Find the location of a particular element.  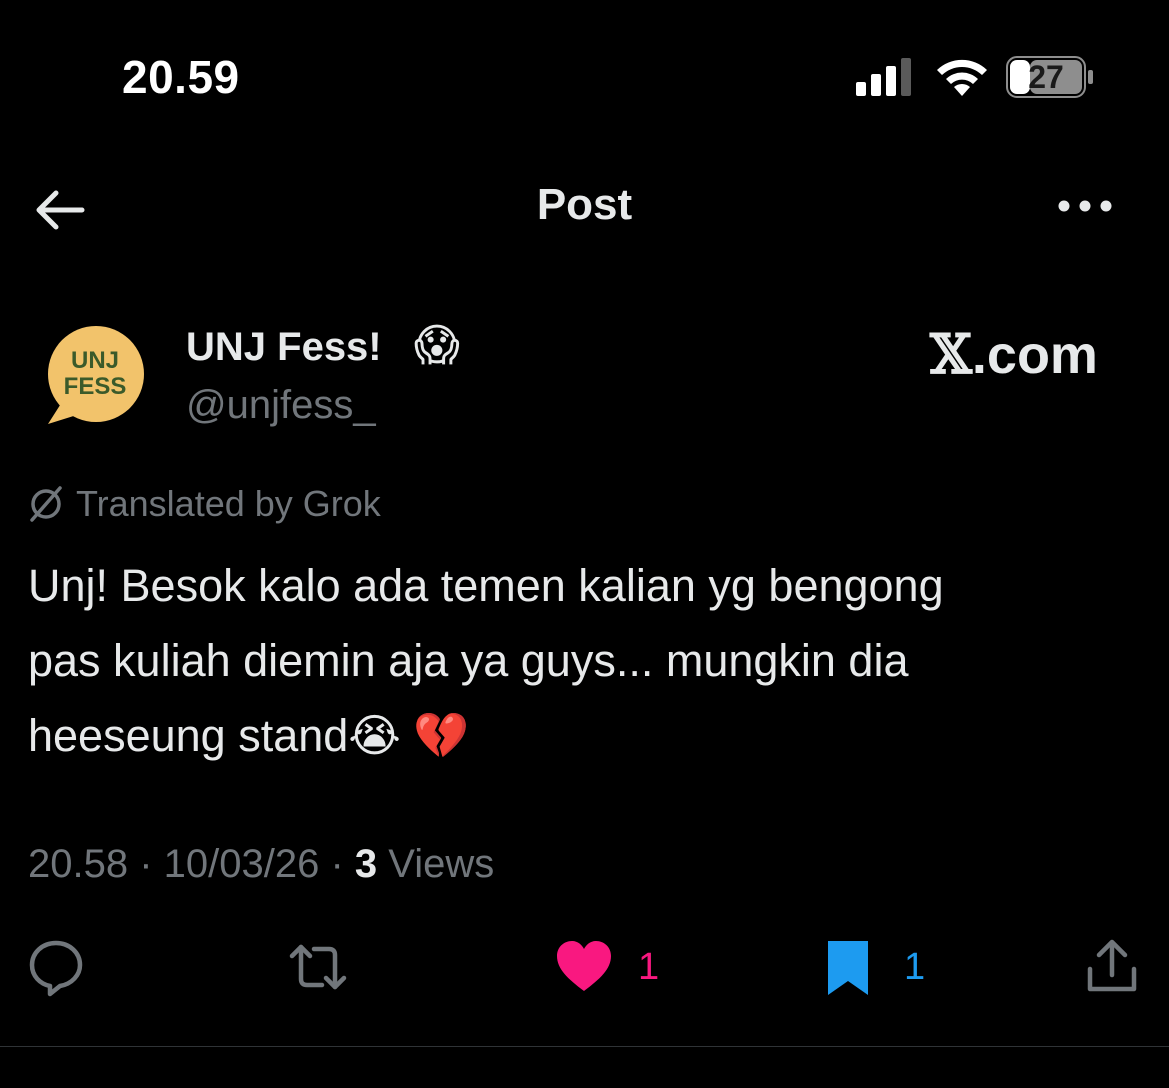

views-count: 3 is located at coordinates (366, 864).